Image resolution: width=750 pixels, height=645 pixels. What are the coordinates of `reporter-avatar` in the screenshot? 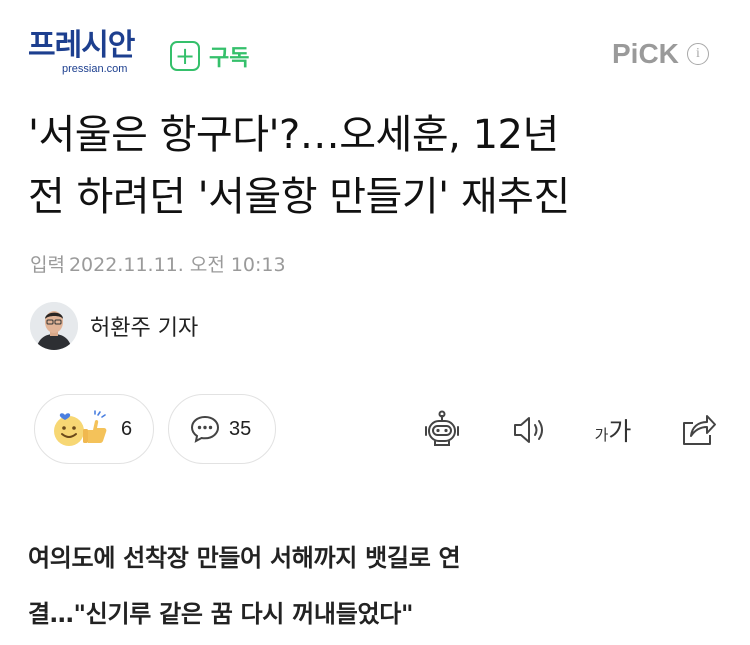 It's located at (54, 326).